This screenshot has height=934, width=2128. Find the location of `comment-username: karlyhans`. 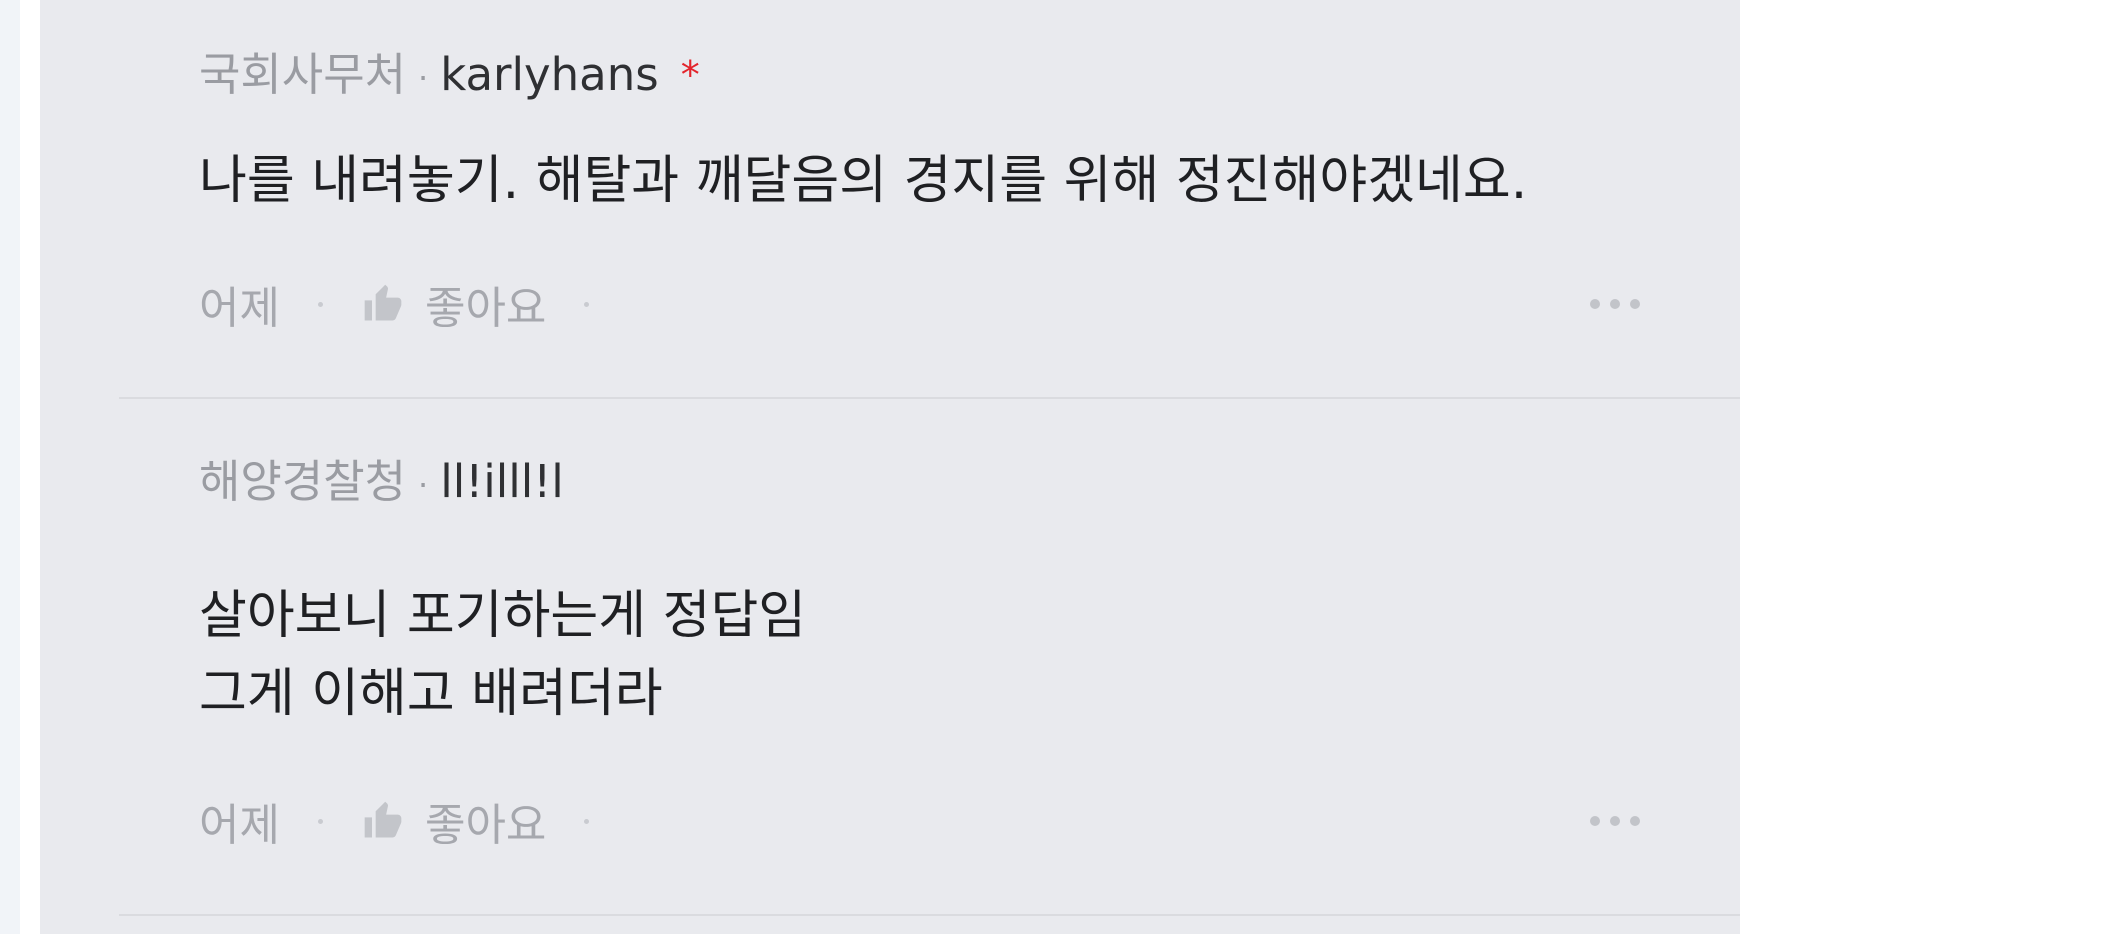

comment-username: karlyhans is located at coordinates (549, 74).